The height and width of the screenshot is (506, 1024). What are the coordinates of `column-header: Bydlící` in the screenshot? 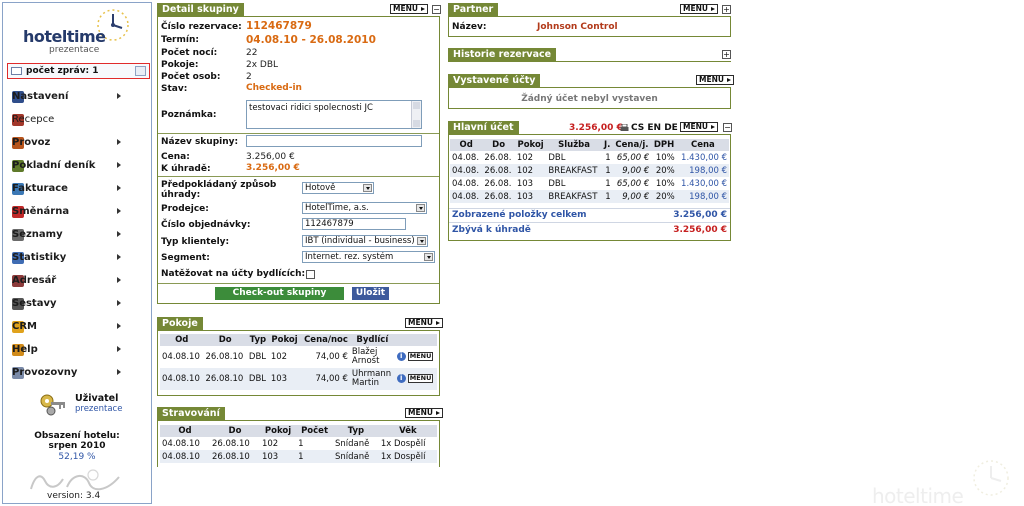 It's located at (372, 340).